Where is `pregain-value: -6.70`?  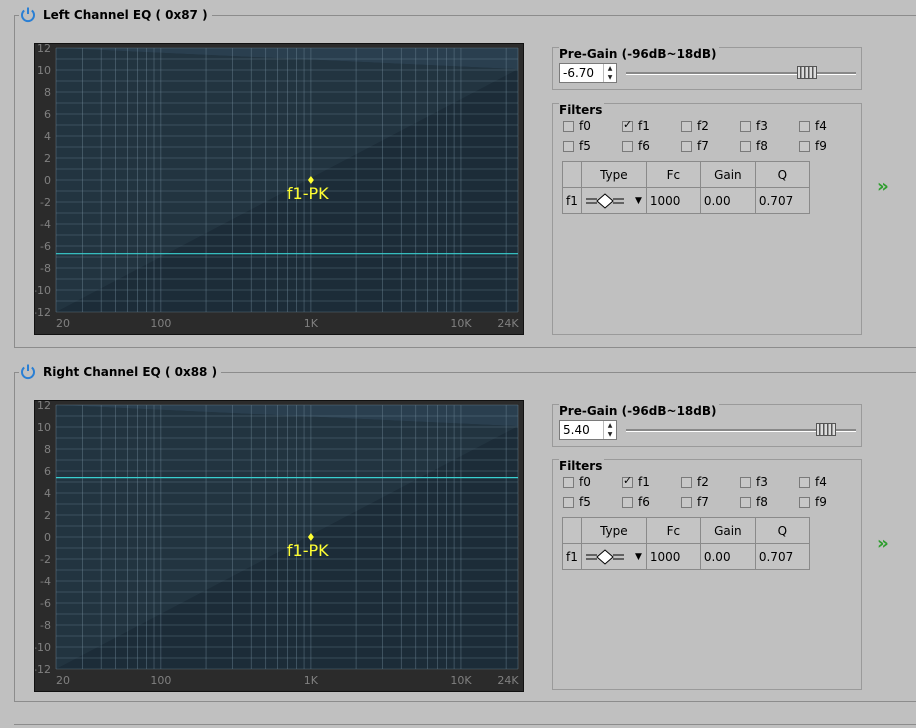 pregain-value: -6.70 is located at coordinates (578, 73).